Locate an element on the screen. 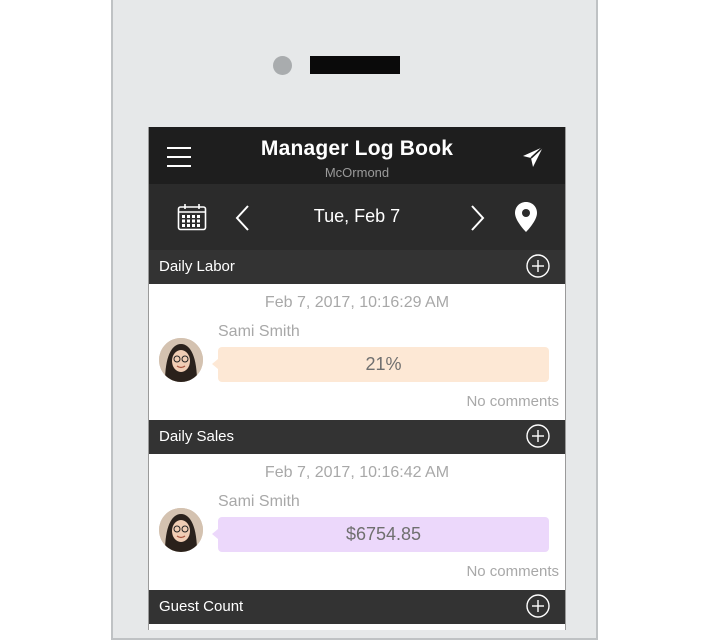  sales-value-bubble: $6754.85 is located at coordinates (383, 534).